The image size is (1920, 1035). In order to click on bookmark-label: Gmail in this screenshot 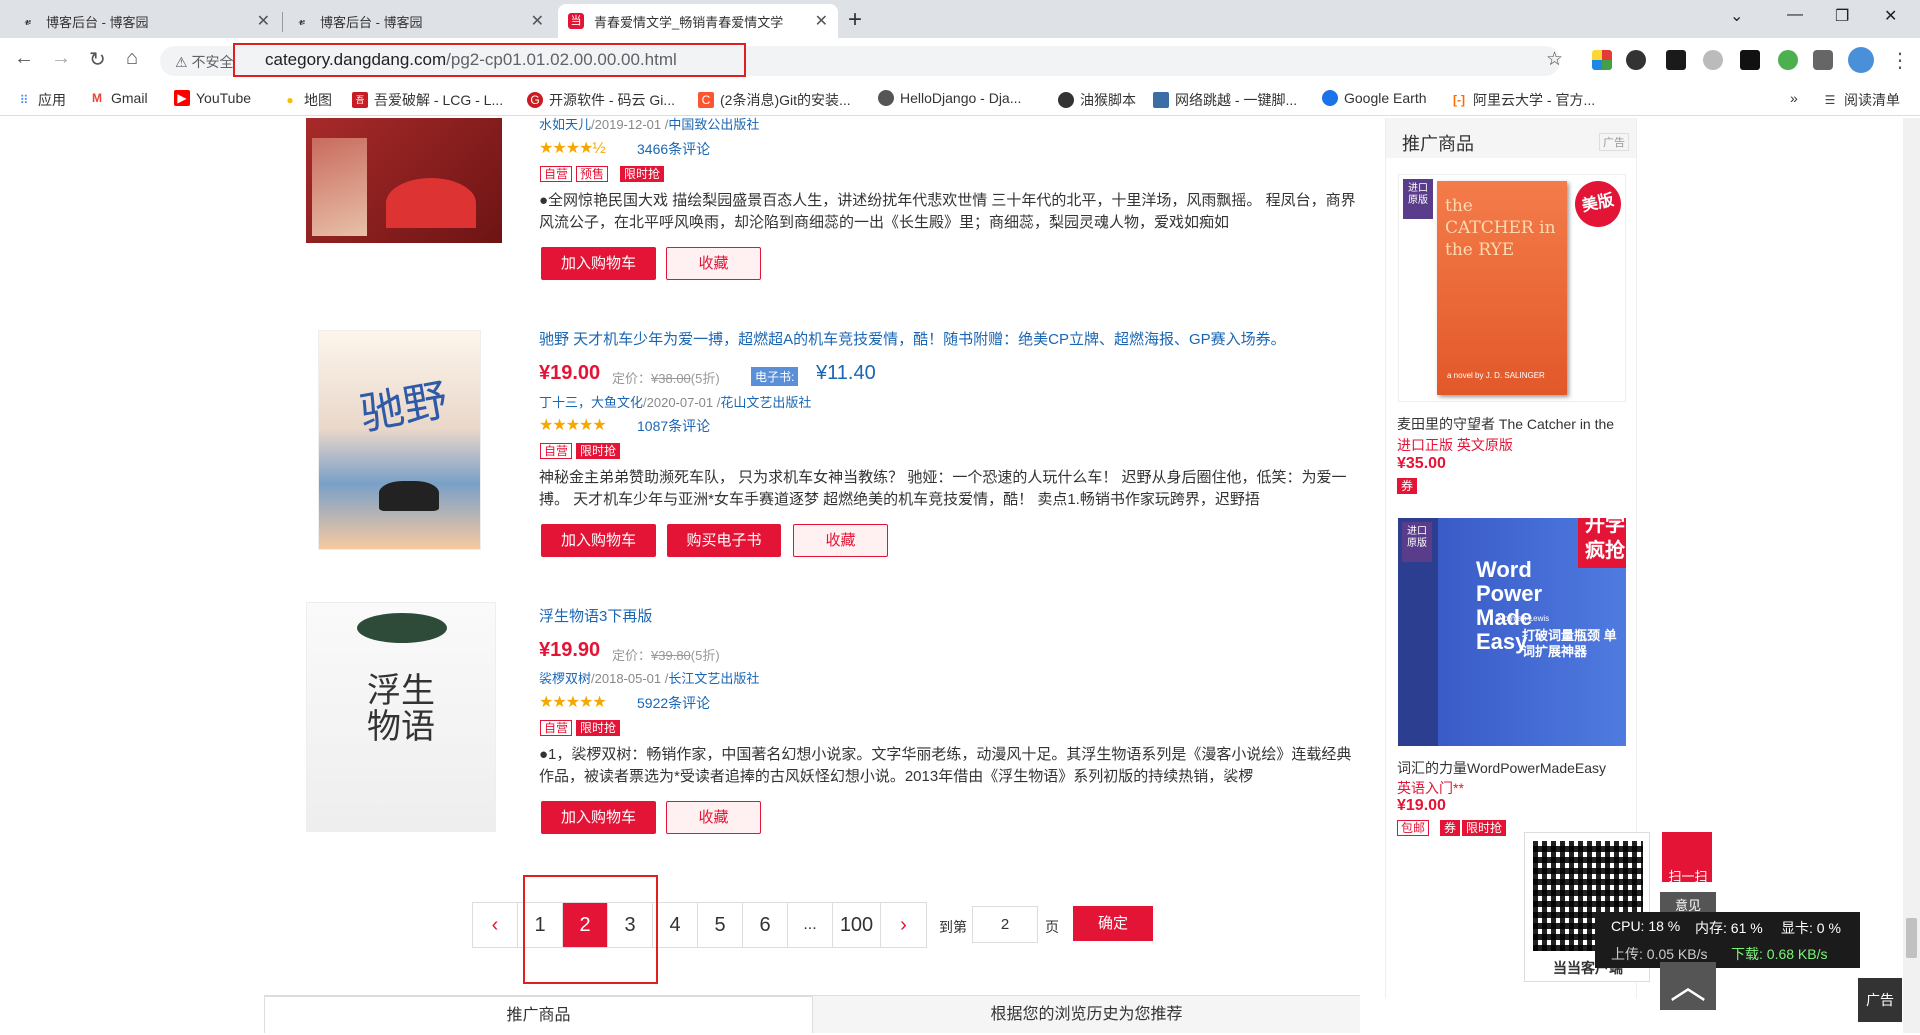, I will do `click(129, 98)`.